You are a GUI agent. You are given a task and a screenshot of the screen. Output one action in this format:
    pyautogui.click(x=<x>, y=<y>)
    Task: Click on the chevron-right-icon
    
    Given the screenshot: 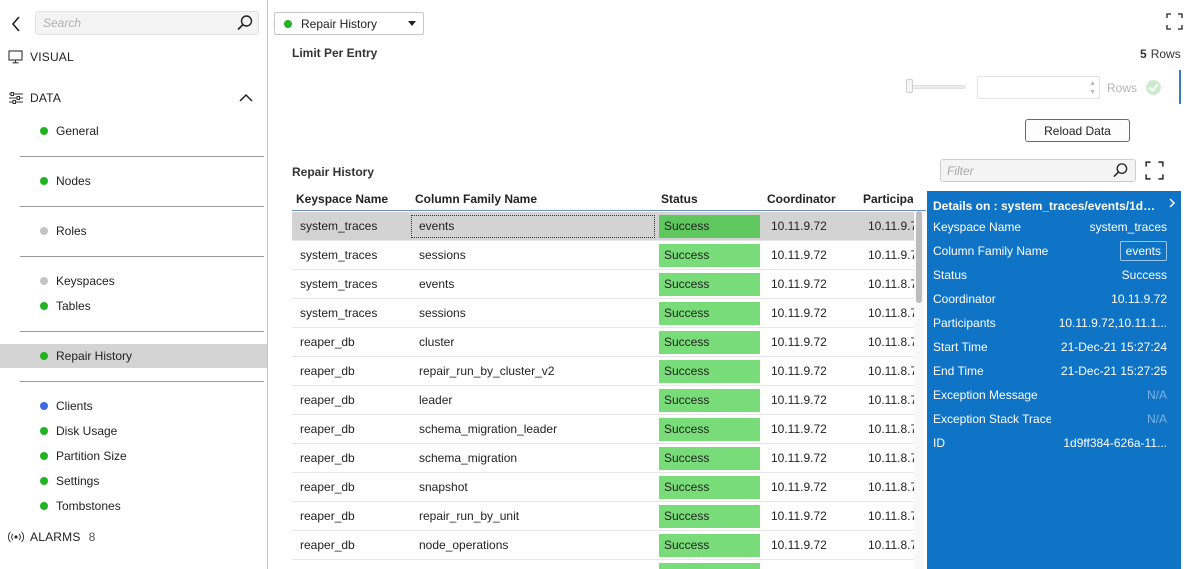 What is the action you would take?
    pyautogui.click(x=1172, y=203)
    